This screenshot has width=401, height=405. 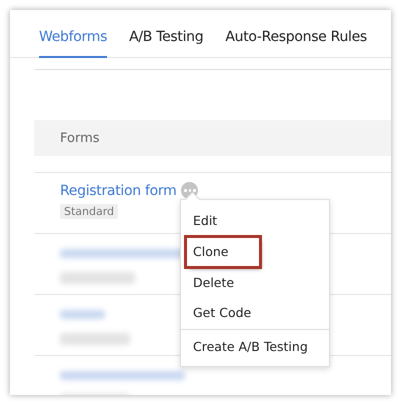 What do you see at coordinates (166, 42) in the screenshot?
I see `tab: A/B Testing` at bounding box center [166, 42].